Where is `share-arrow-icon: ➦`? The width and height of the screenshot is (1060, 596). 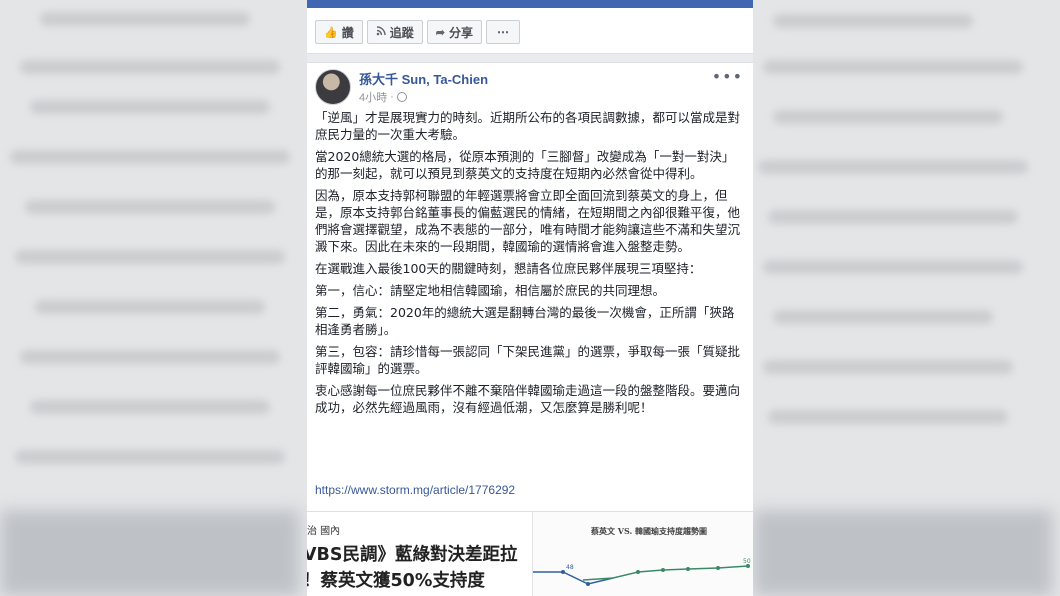
share-arrow-icon: ➦ is located at coordinates (440, 32).